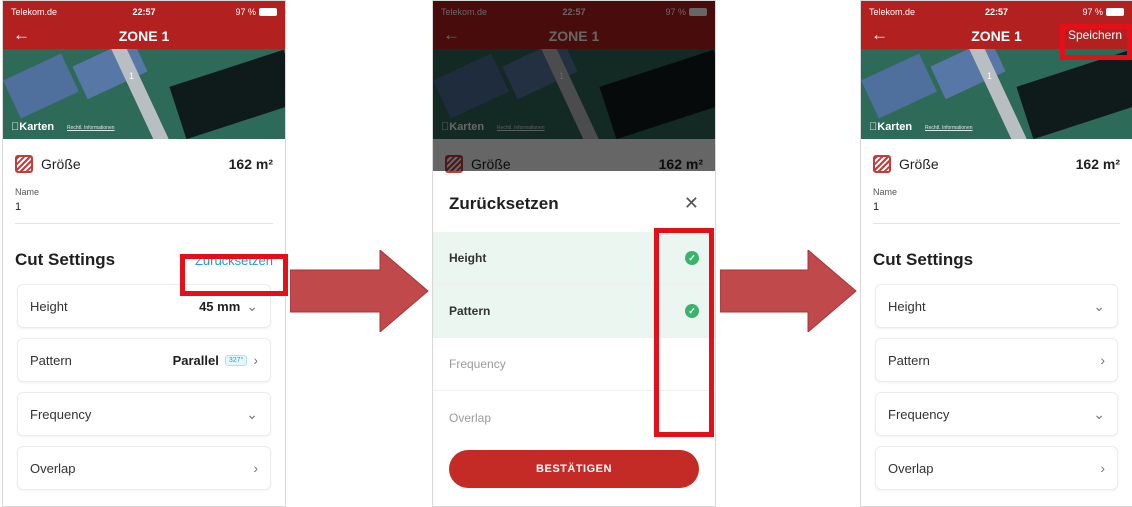 Image resolution: width=1132 pixels, height=507 pixels. I want to click on nav-bar: ← ZONE 1, so click(144, 36).